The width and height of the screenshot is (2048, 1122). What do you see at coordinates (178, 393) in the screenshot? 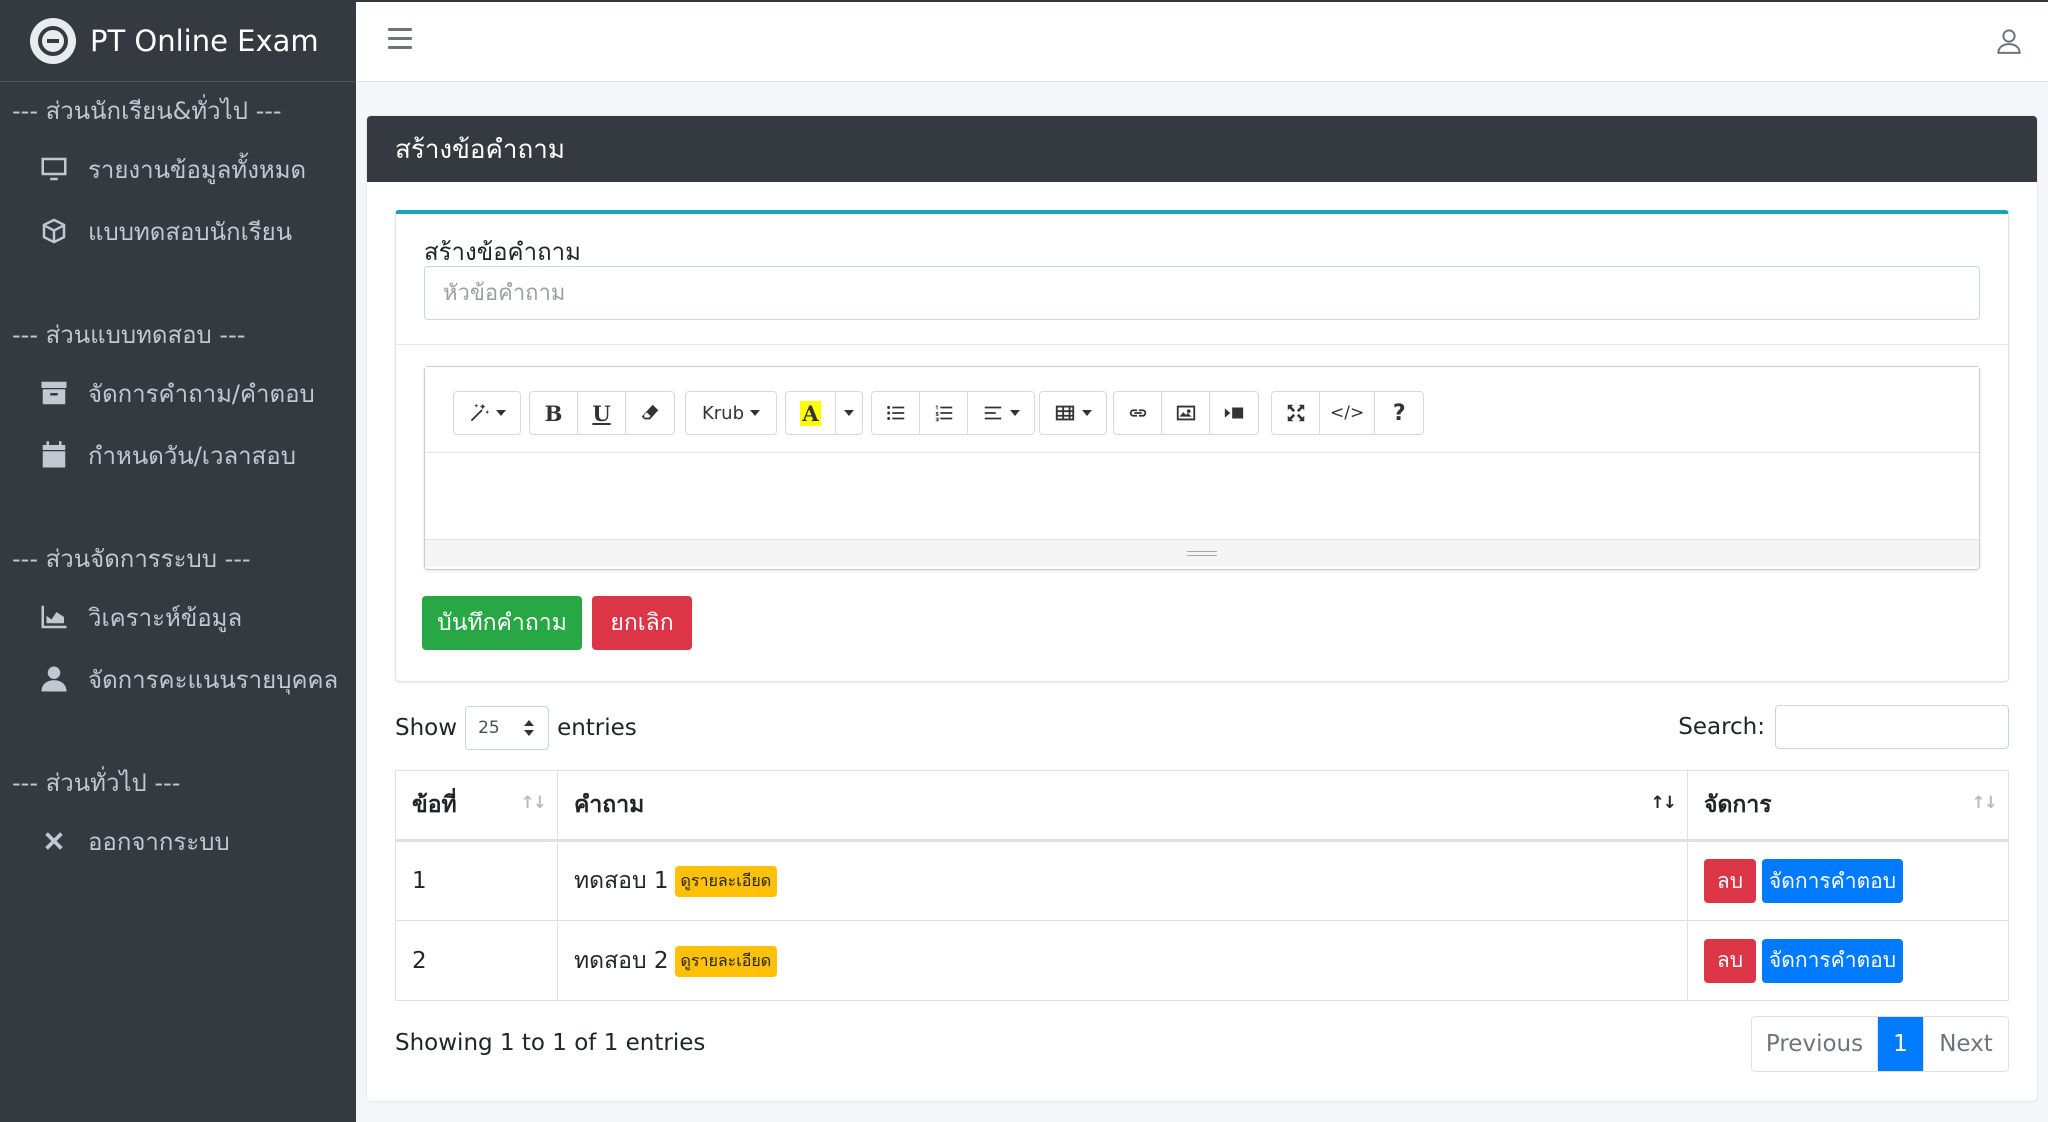
I see `sidebar-item-manage-questions: จัดการคำถาม/คำตอบ` at bounding box center [178, 393].